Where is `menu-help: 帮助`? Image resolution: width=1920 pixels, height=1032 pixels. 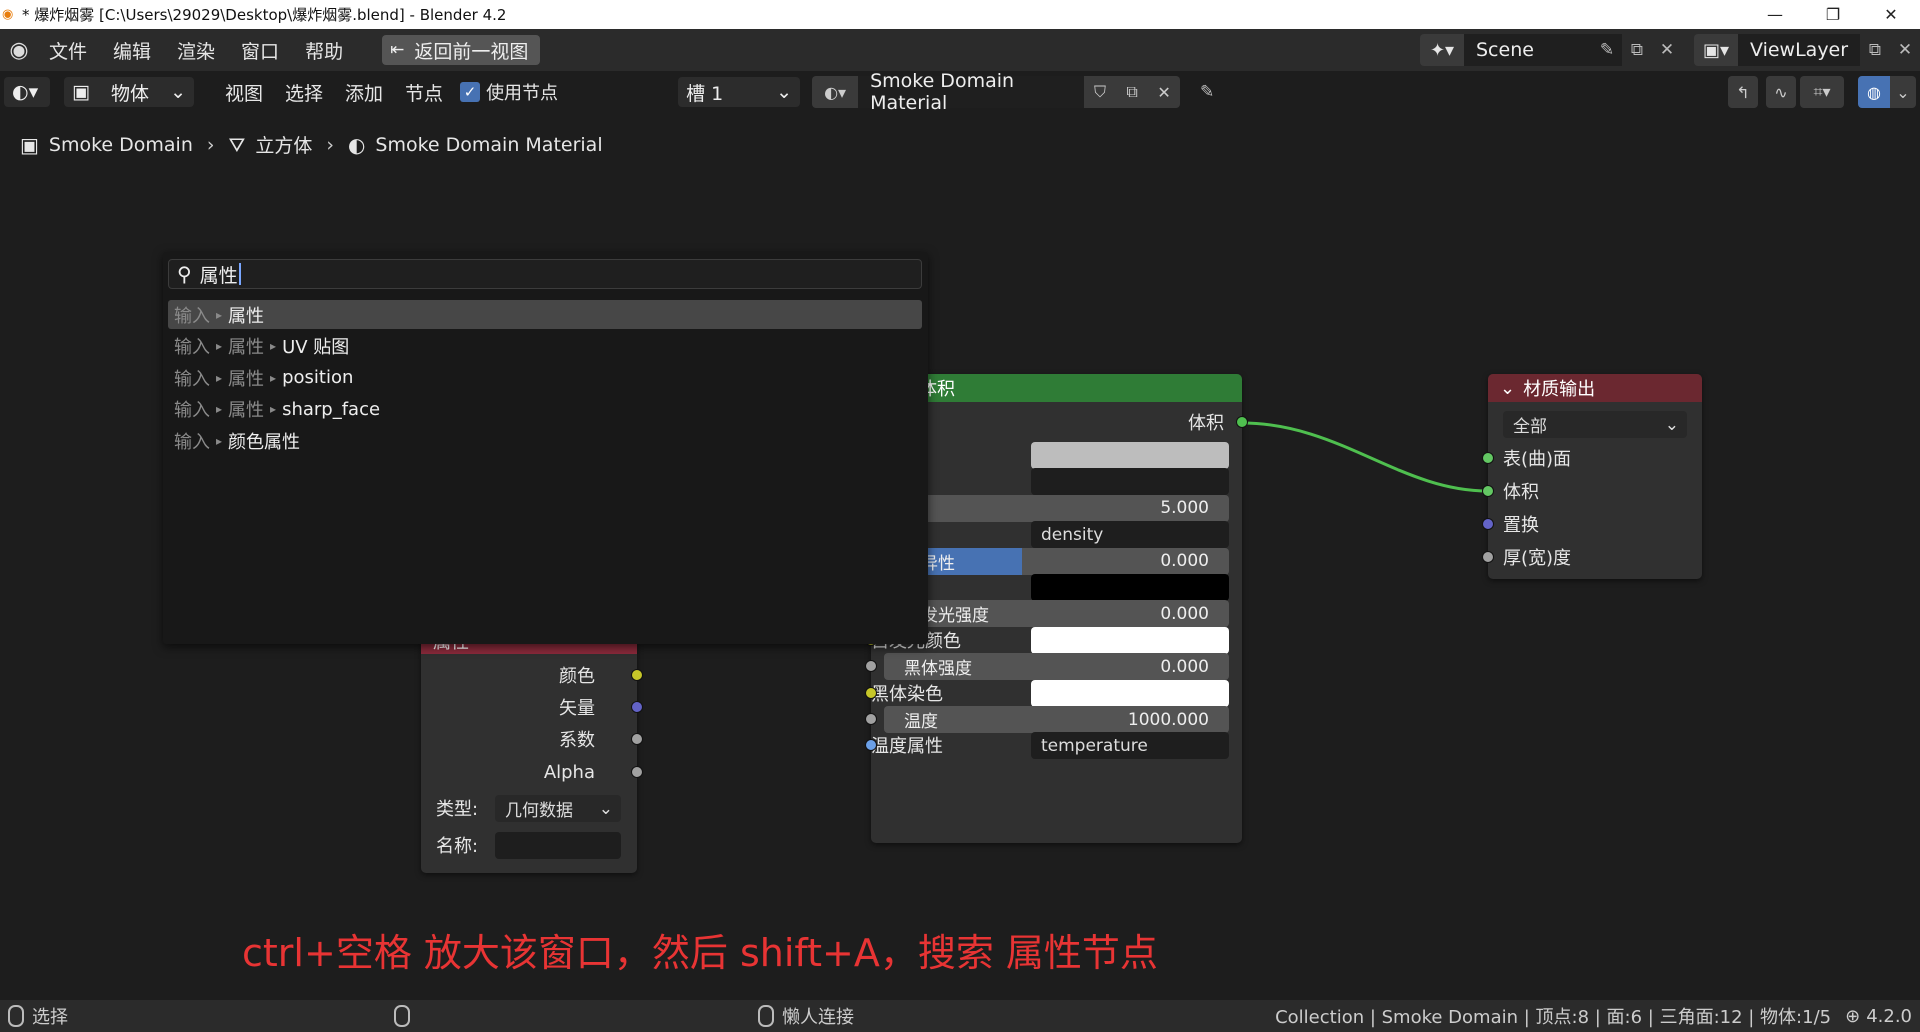
menu-help: 帮助 is located at coordinates (324, 50).